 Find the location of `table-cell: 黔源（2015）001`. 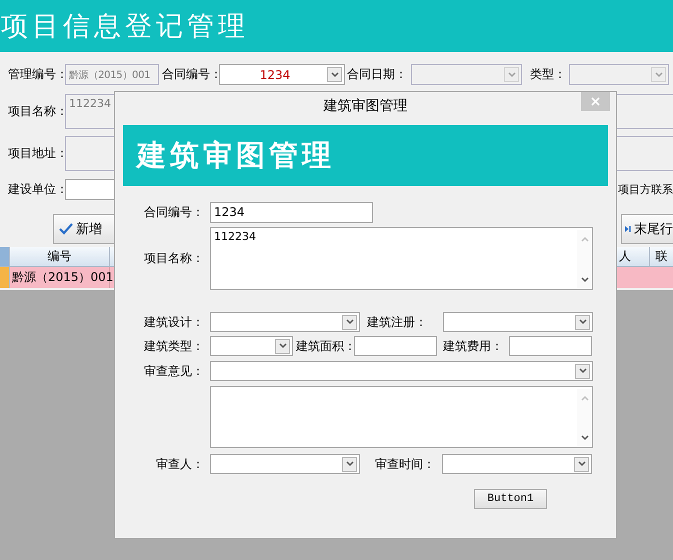

table-cell: 黔源（2015）001 is located at coordinates (60, 277).